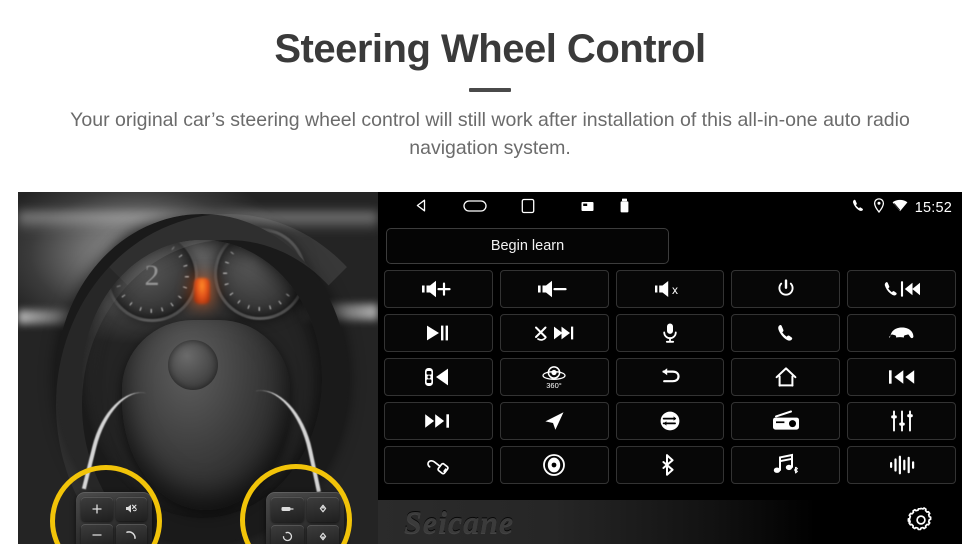 The width and height of the screenshot is (980, 544). What do you see at coordinates (605, 208) in the screenshot?
I see `system-status-icons` at bounding box center [605, 208].